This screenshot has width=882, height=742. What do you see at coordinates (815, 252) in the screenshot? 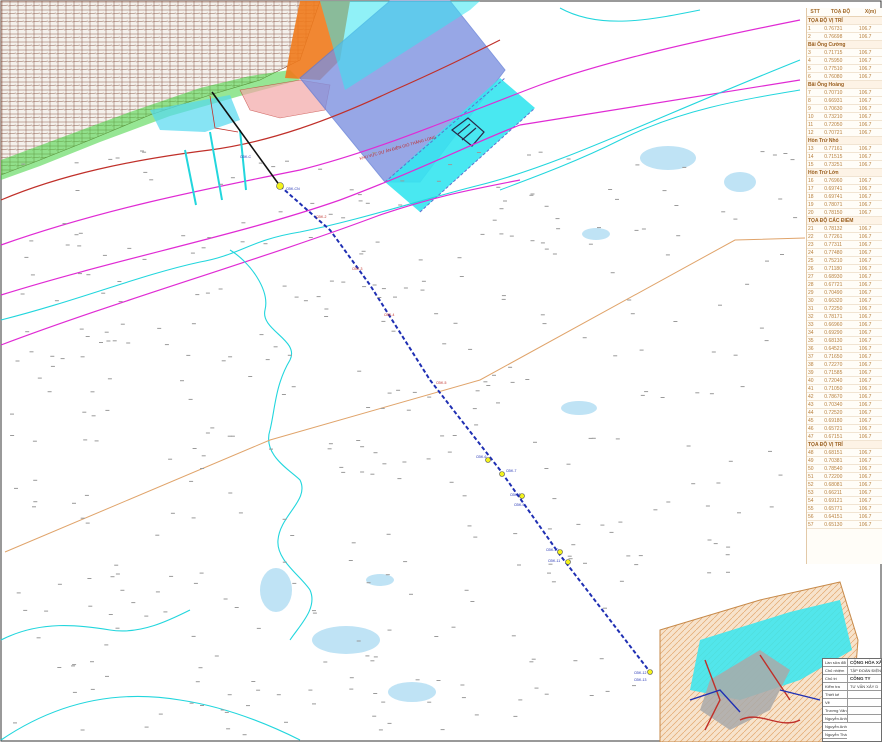
I see `coordinate-cell: 24` at bounding box center [815, 252].